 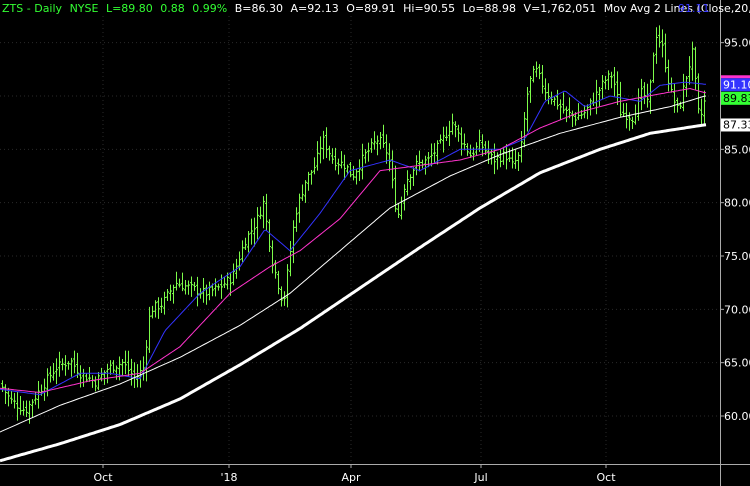 I want to click on y-tick-label: 95.00, so click(x=737, y=43).